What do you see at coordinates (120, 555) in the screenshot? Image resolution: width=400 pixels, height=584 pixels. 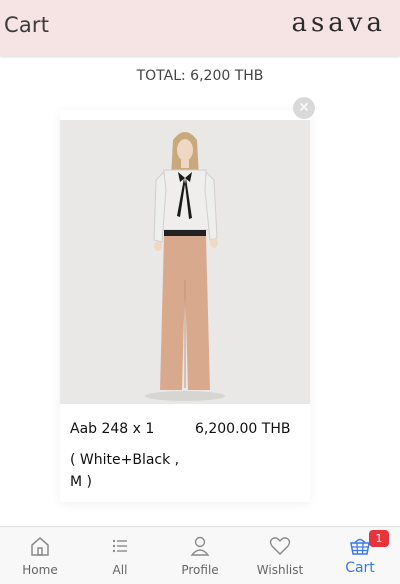 I see `tab-all: All` at bounding box center [120, 555].